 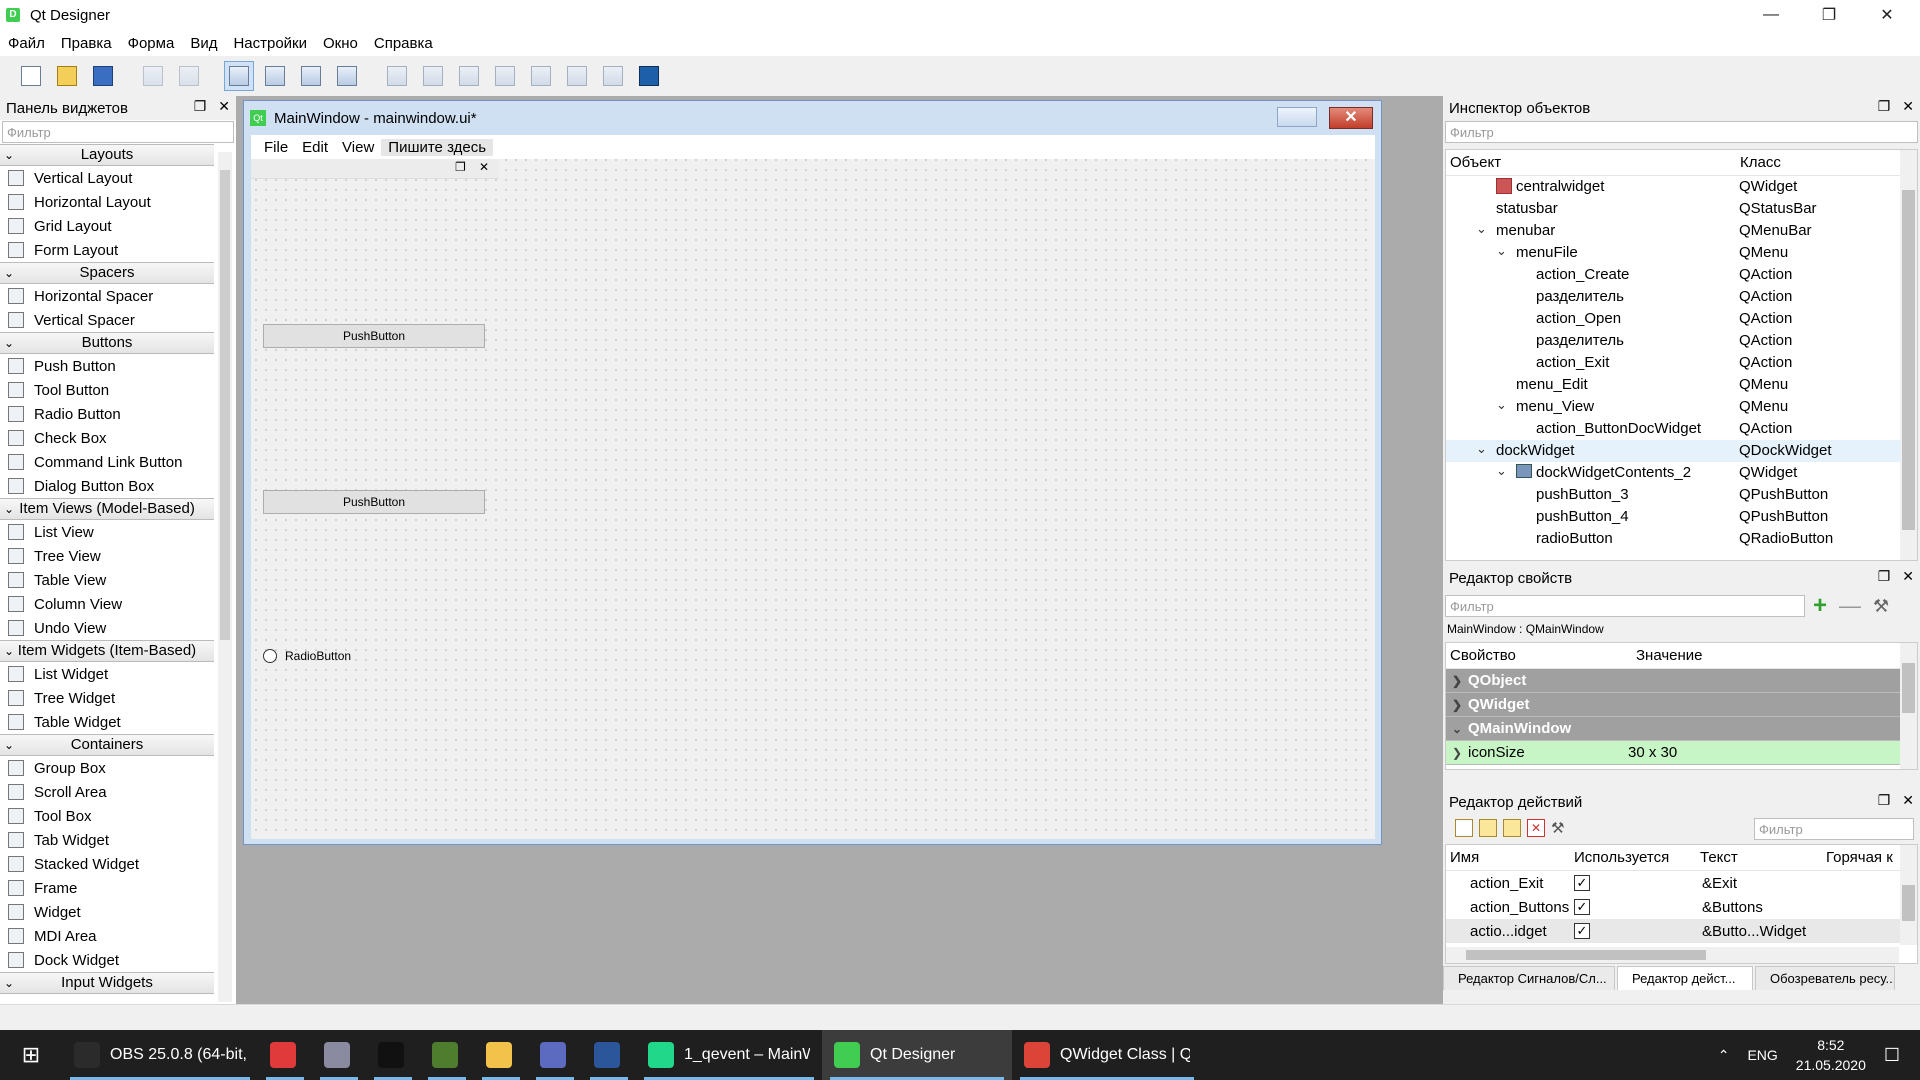 What do you see at coordinates (107, 390) in the screenshot?
I see `widget-item: Tool Button` at bounding box center [107, 390].